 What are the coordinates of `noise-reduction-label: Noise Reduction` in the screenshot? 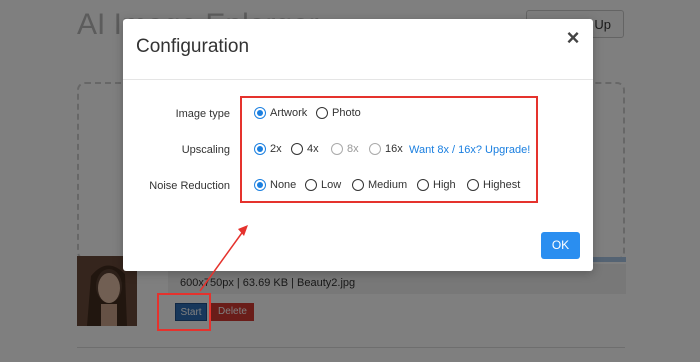 It's located at (189, 186).